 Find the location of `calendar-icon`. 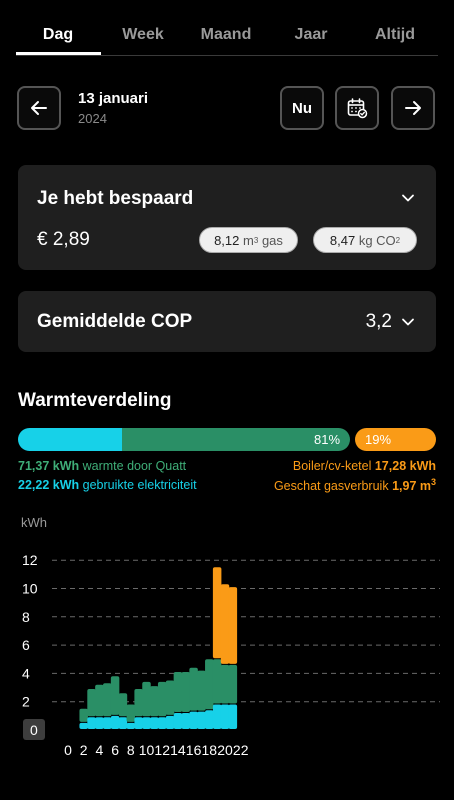

calendar-icon is located at coordinates (357, 108).